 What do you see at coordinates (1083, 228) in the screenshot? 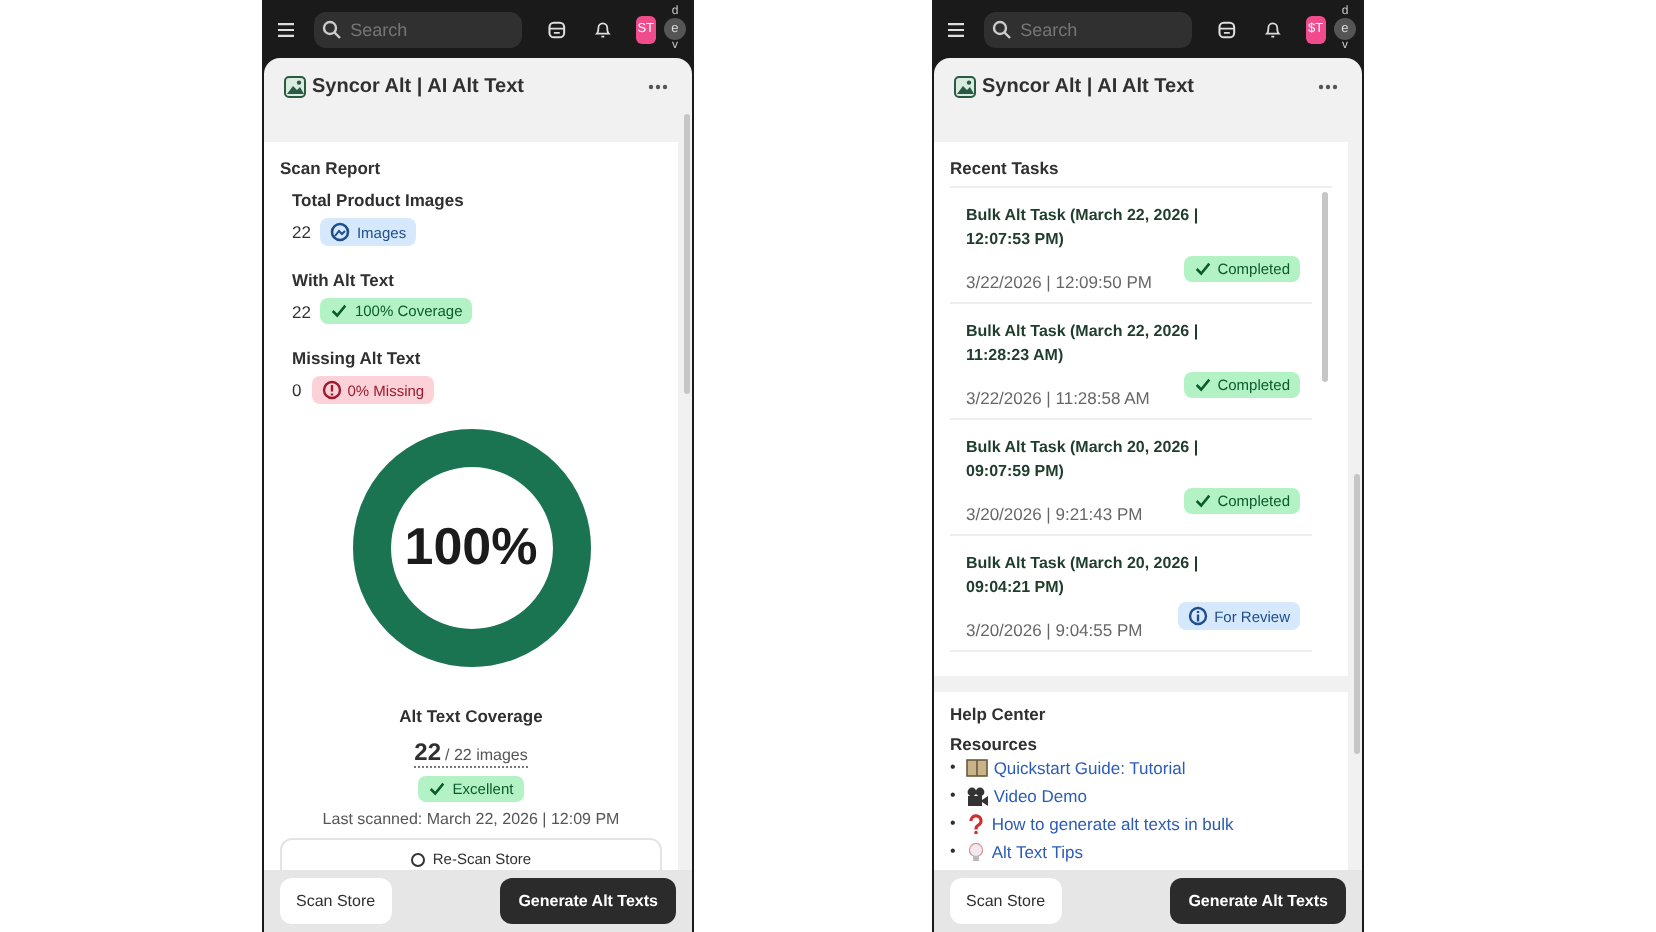
I see `task-name: Bulk Alt Task (March 22, 2026 | 12:07:53 PM)` at bounding box center [1083, 228].